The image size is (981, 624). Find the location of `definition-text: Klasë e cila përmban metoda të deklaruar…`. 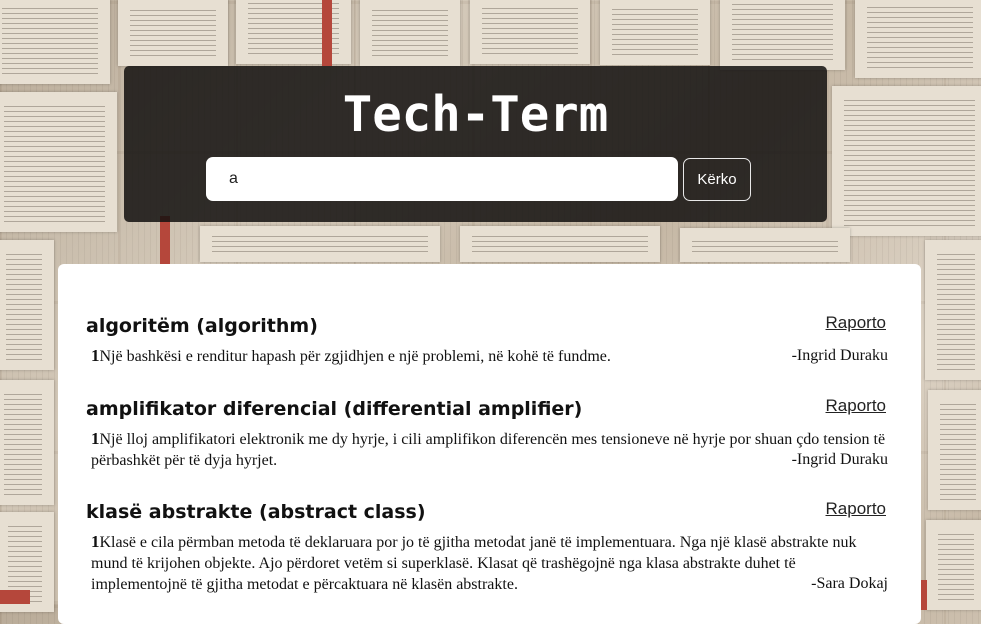

definition-text: Klasë e cila përmban metoda të deklaruar… is located at coordinates (474, 563).